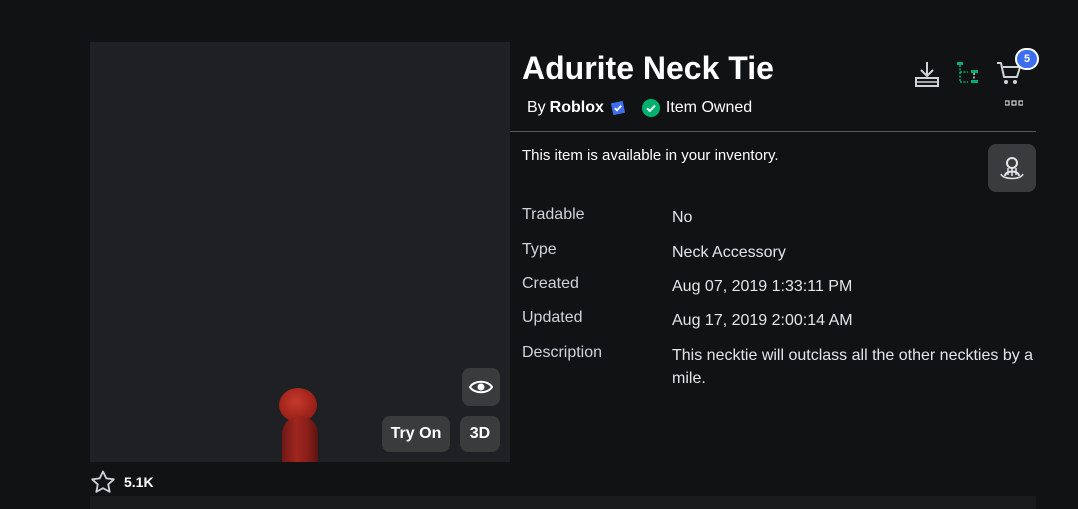 This screenshot has width=1078, height=509. What do you see at coordinates (1027, 59) in the screenshot?
I see `cart-count-badge: 5` at bounding box center [1027, 59].